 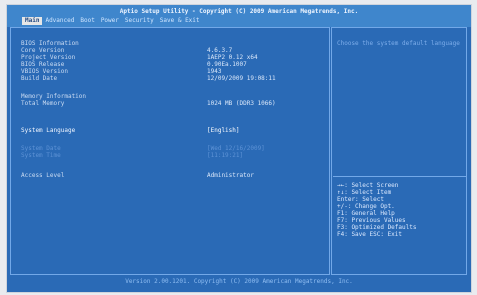 What do you see at coordinates (360, 199) in the screenshot?
I see `key-enter-select: Enter: Select` at bounding box center [360, 199].